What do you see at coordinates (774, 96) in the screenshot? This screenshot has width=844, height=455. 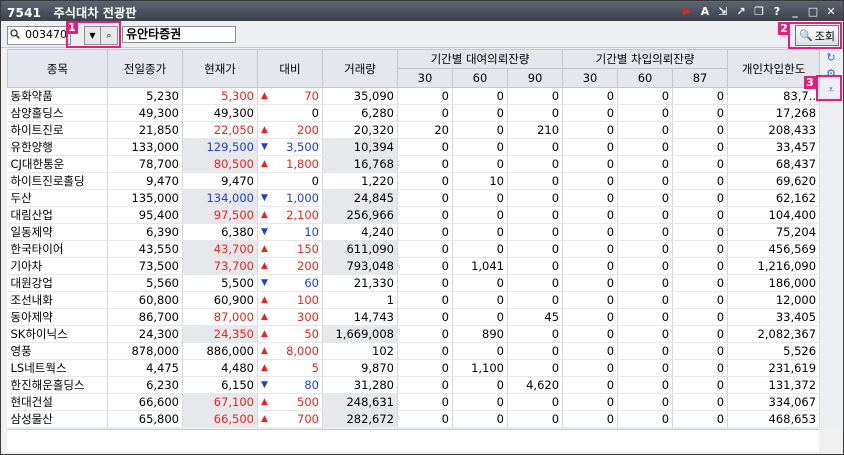 I see `individual-limit-cell: 83,7..` at bounding box center [774, 96].